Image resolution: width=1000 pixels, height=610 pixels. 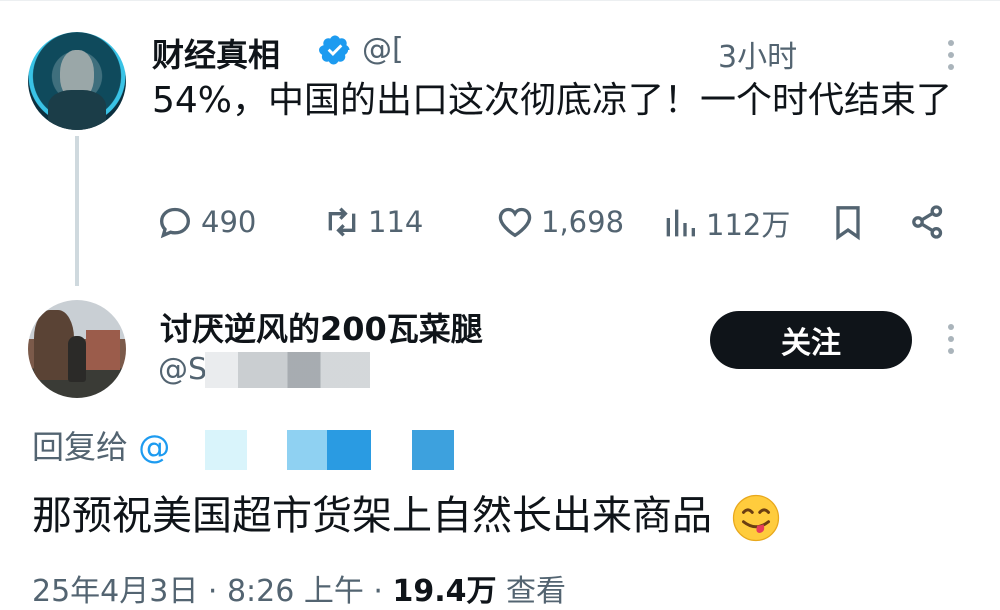 I want to click on avatar, so click(x=77, y=81).